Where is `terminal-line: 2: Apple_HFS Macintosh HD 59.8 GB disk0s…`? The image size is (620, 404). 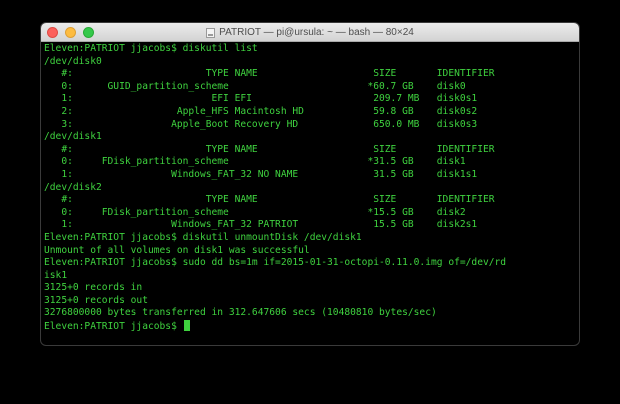
terminal-line: 2: Apple_HFS Macintosh HD 59.8 GB disk0s… is located at coordinates (261, 111).